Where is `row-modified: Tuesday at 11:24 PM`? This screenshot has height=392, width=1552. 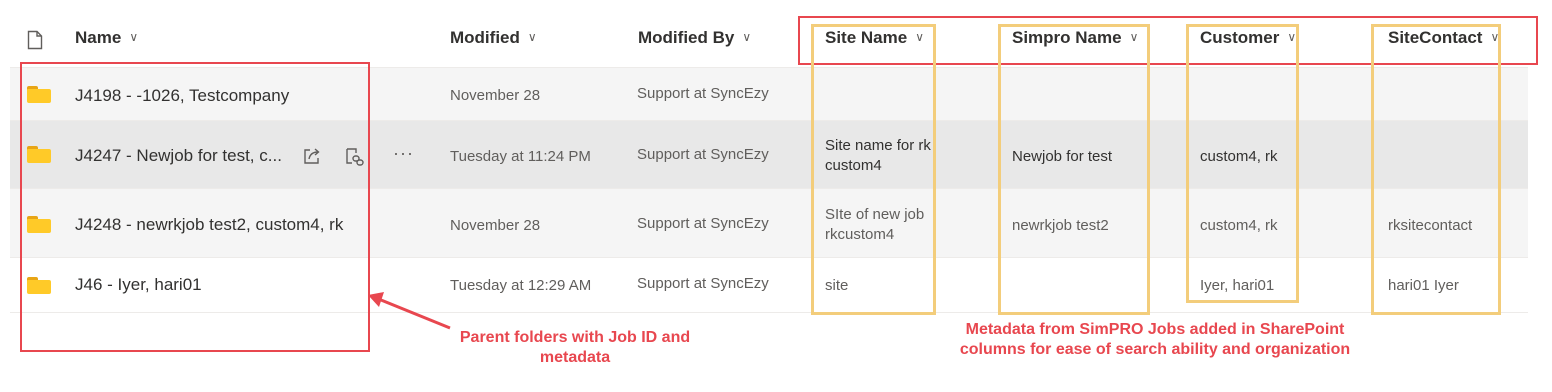
row-modified: Tuesday at 11:24 PM is located at coordinates (520, 156).